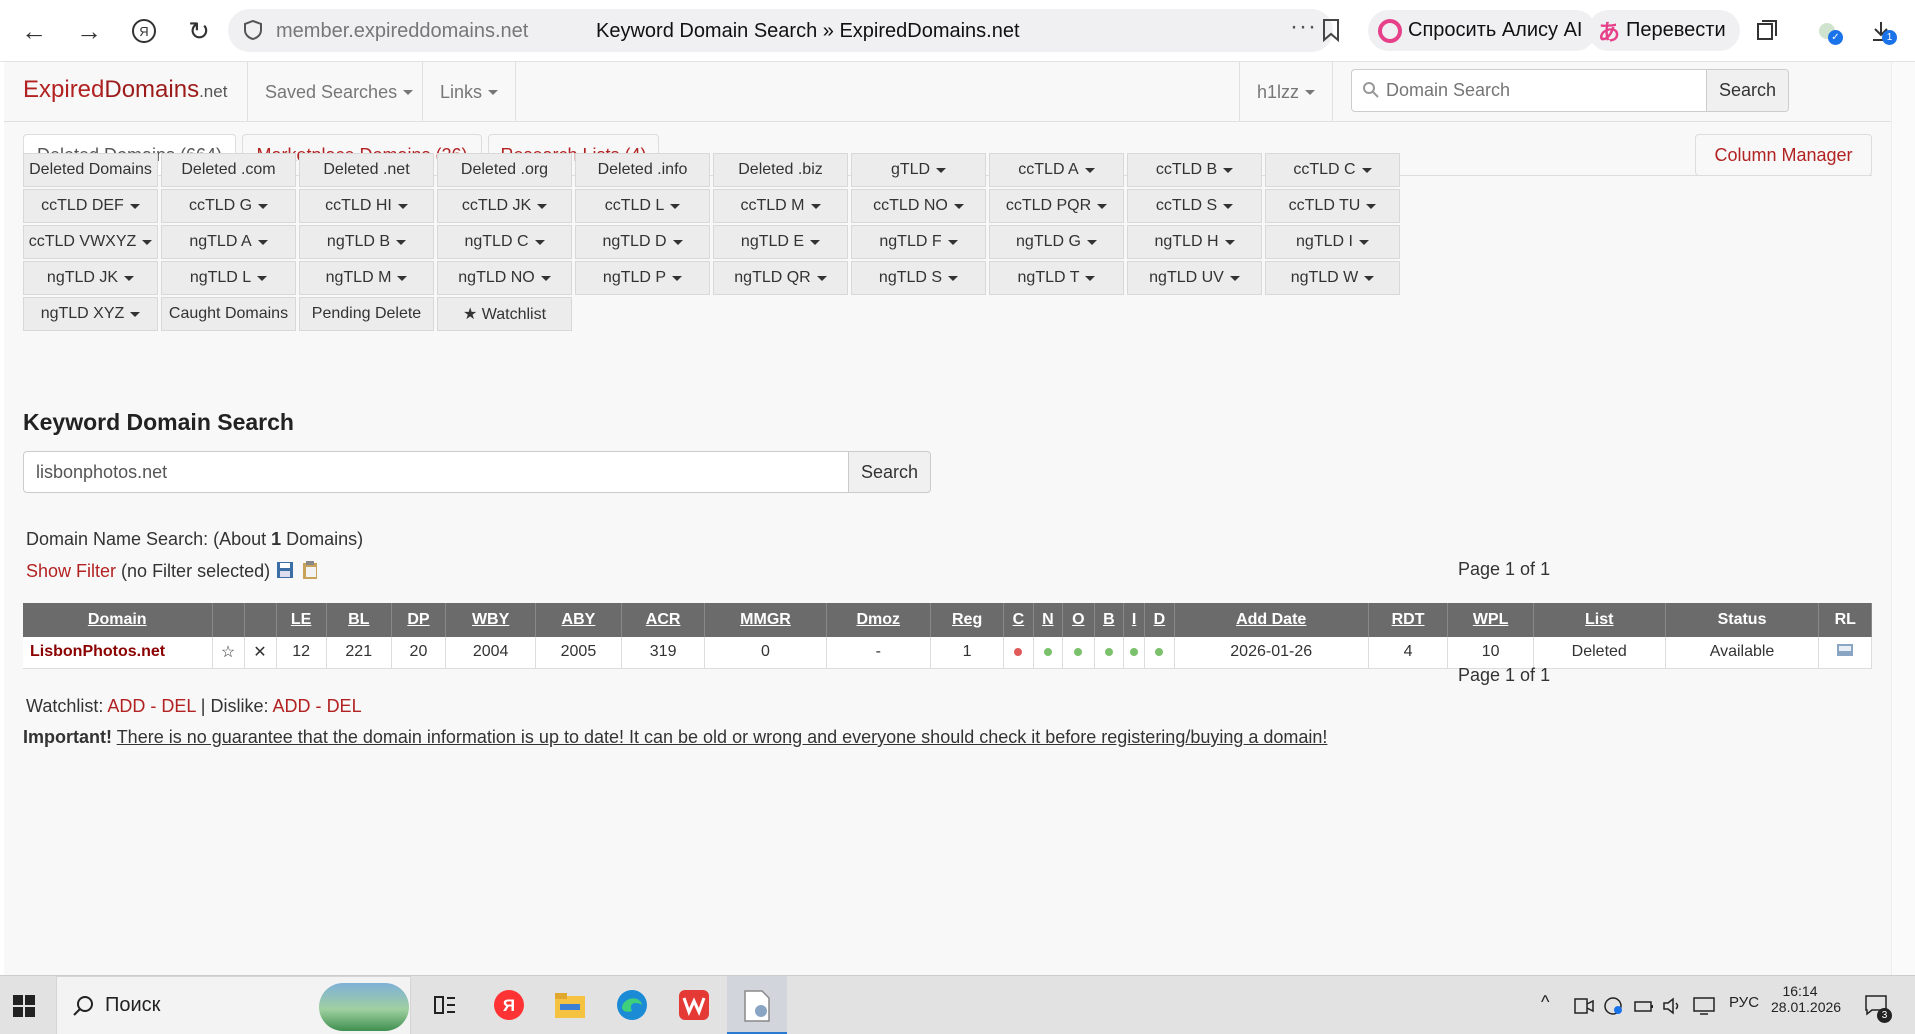  Describe the element at coordinates (780, 278) in the screenshot. I see `category-button-ngtld-qr: ngTLD QR` at that location.